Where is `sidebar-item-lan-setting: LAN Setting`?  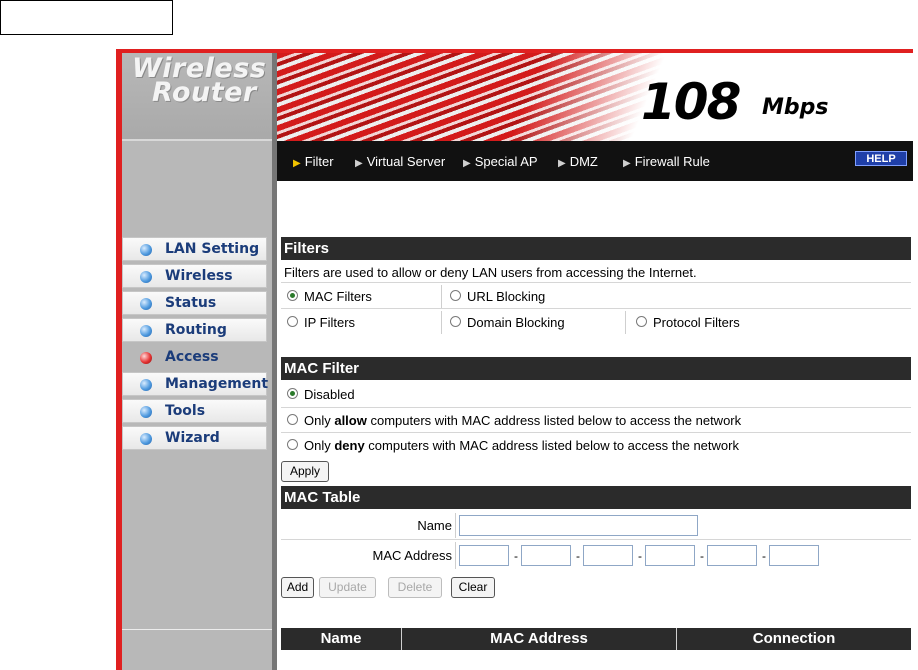 sidebar-item-lan-setting: LAN Setting is located at coordinates (194, 249).